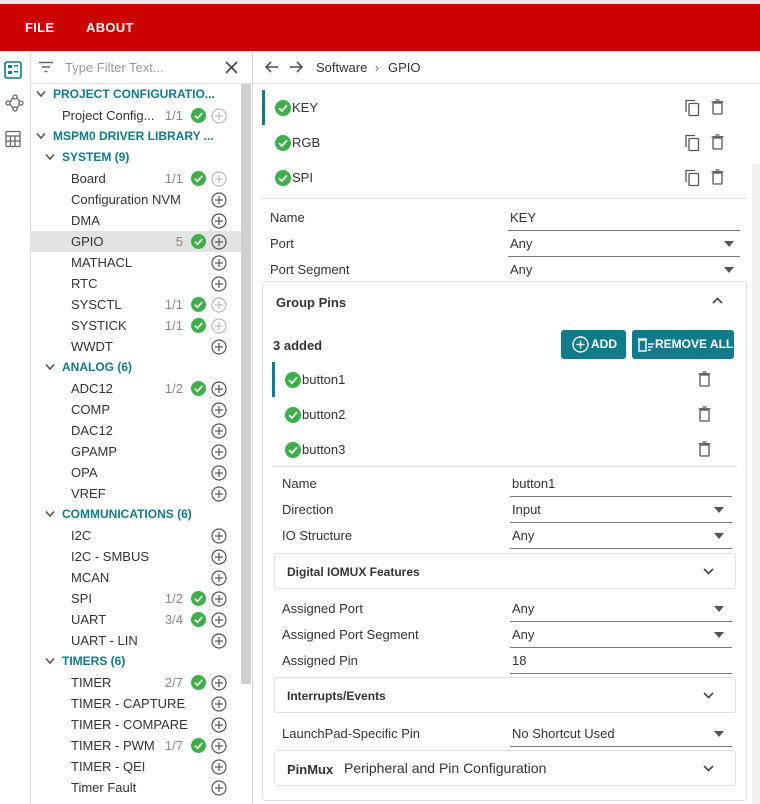 The width and height of the screenshot is (760, 804). I want to click on interrupts-events-section: Interrupts/Events, so click(505, 695).